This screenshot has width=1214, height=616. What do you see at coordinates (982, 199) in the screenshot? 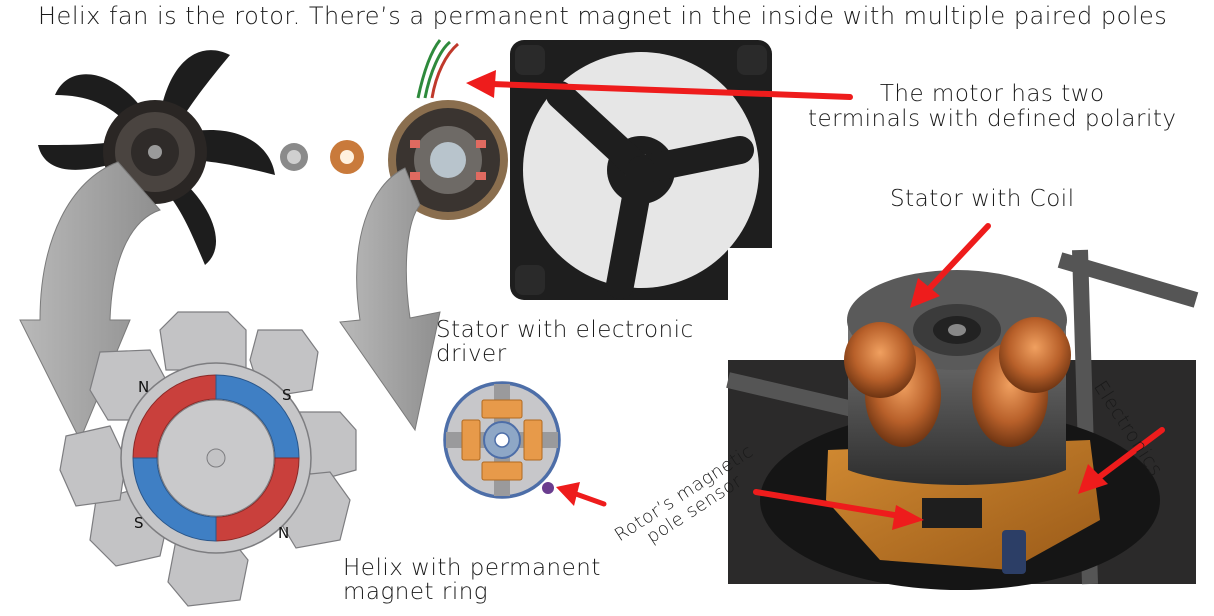
I see `stator-coil-label: Stator with Coil` at bounding box center [982, 199].